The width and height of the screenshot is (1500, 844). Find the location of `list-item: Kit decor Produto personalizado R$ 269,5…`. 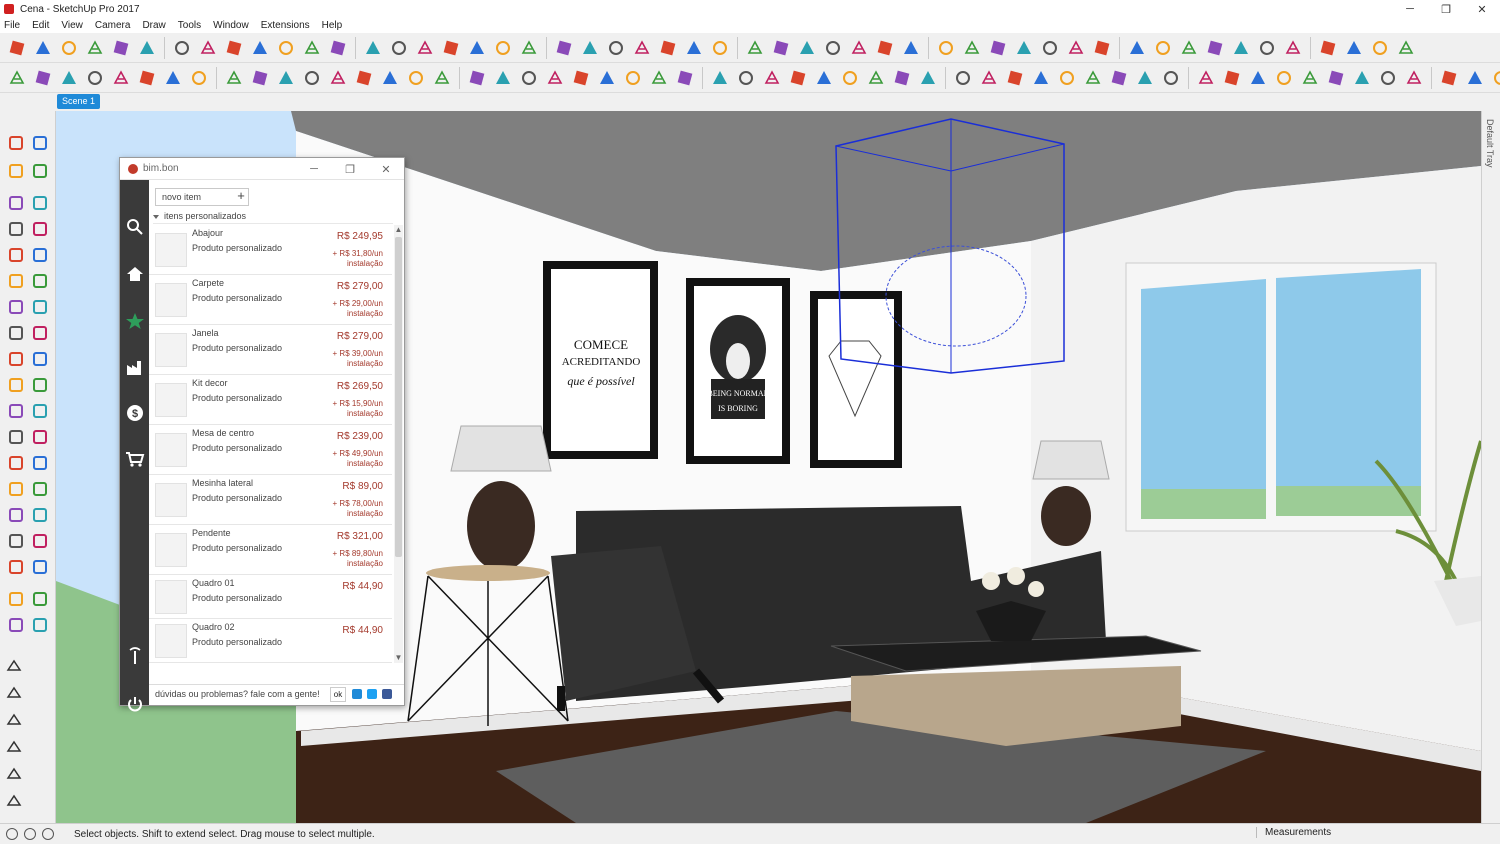

list-item: Kit decor Produto personalizado R$ 269,5… is located at coordinates (270, 400).